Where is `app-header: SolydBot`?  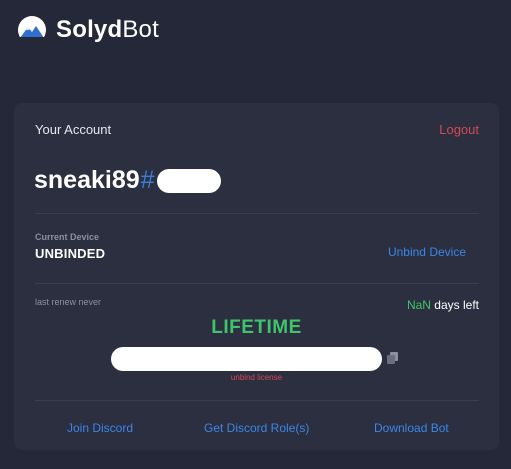 app-header: SolydBot is located at coordinates (87, 30).